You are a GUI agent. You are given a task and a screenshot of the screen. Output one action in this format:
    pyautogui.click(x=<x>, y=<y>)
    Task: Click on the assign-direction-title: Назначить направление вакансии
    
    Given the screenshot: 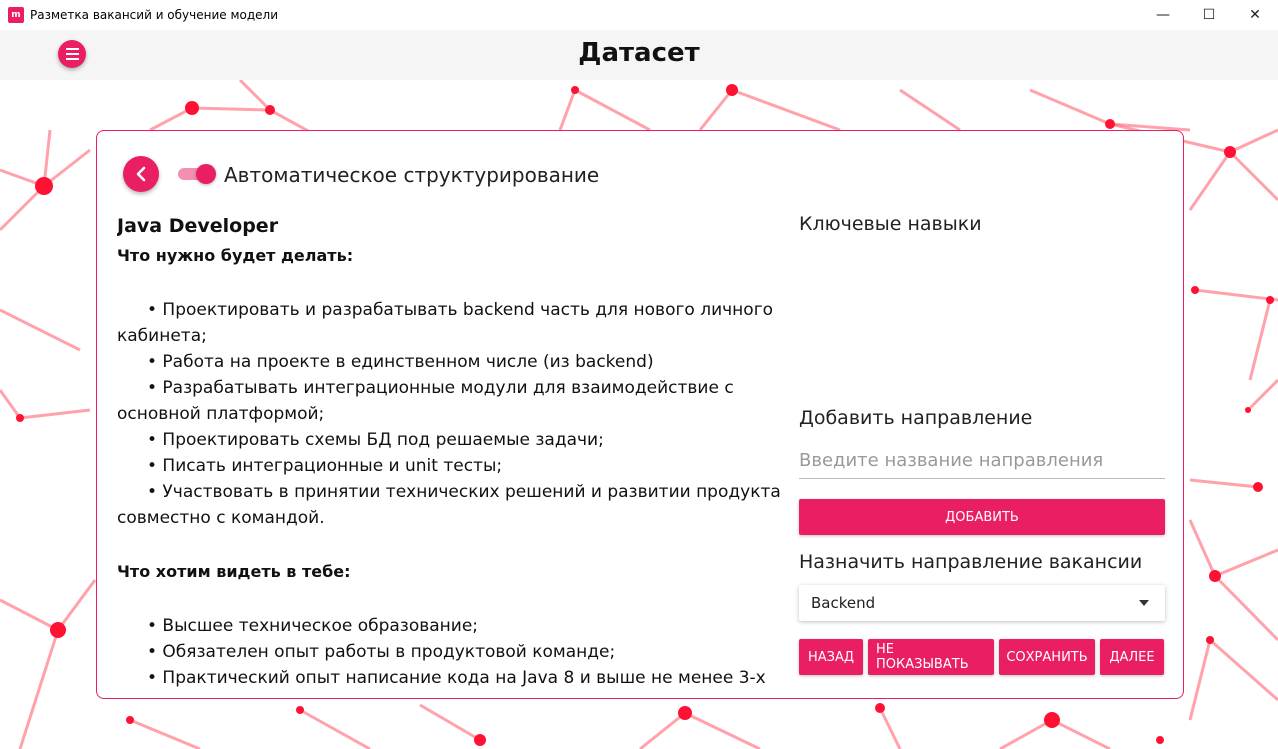 What is the action you would take?
    pyautogui.click(x=971, y=562)
    